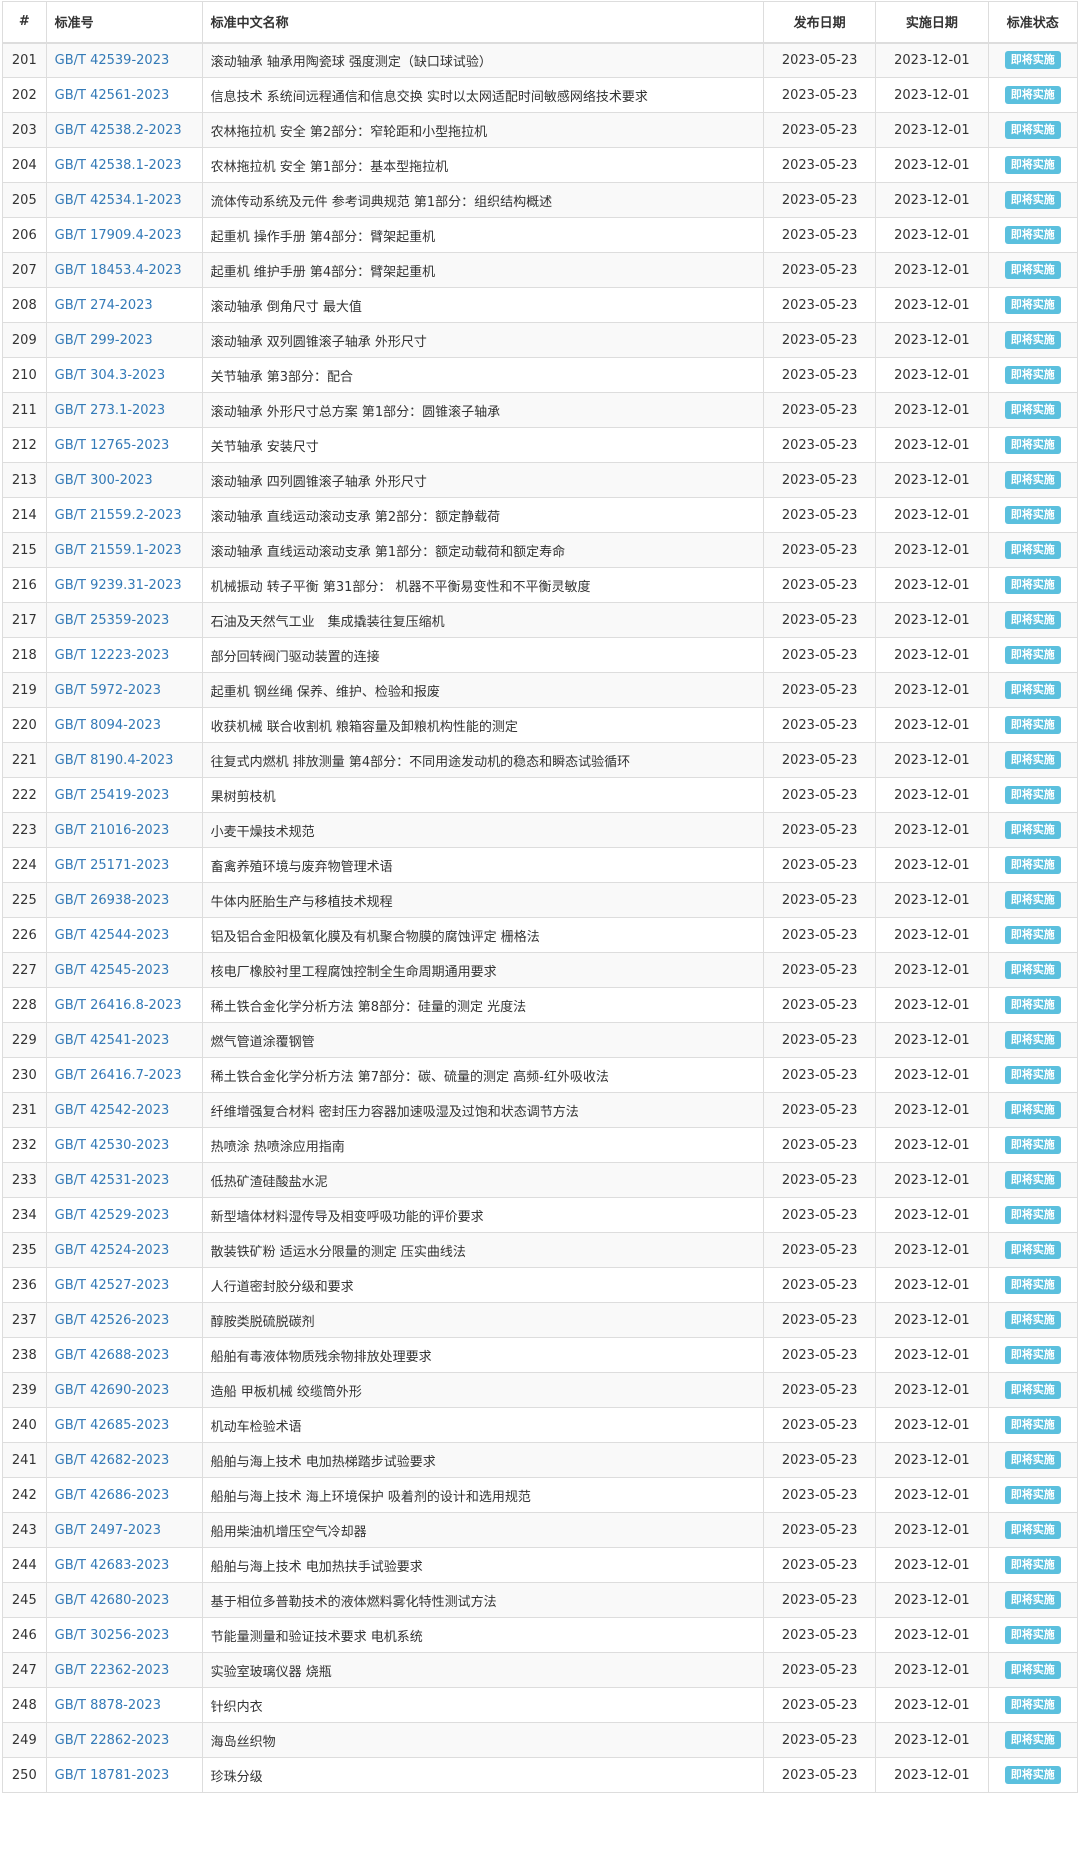  Describe the element at coordinates (112, 445) in the screenshot. I see `standard-code-link: GB/T 12765-2023` at that location.